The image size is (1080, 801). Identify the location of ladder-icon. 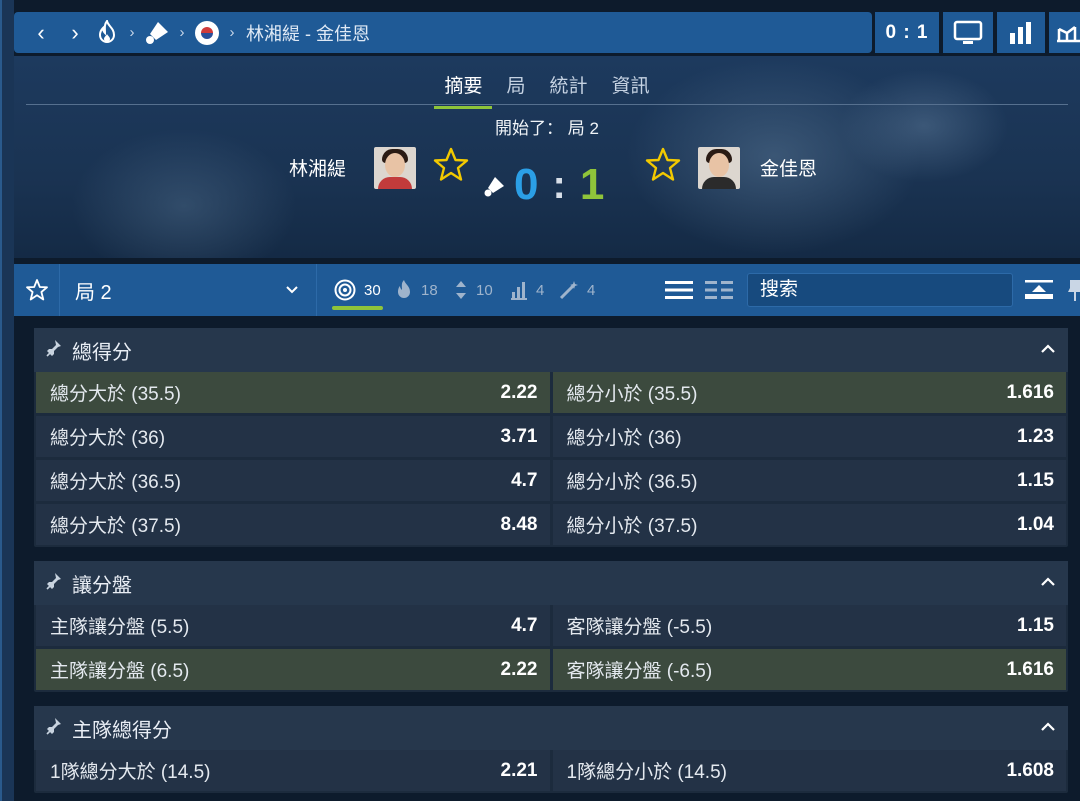
(519, 291).